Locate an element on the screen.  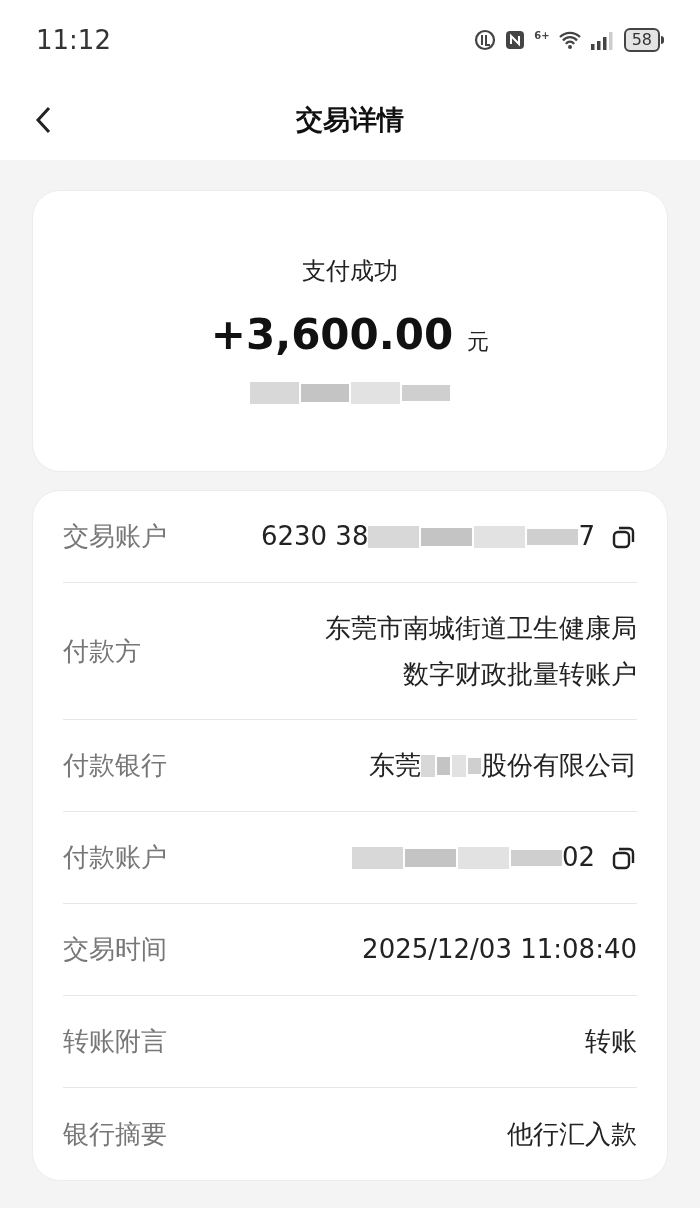
payment-status: 支付成功 is located at coordinates (350, 271).